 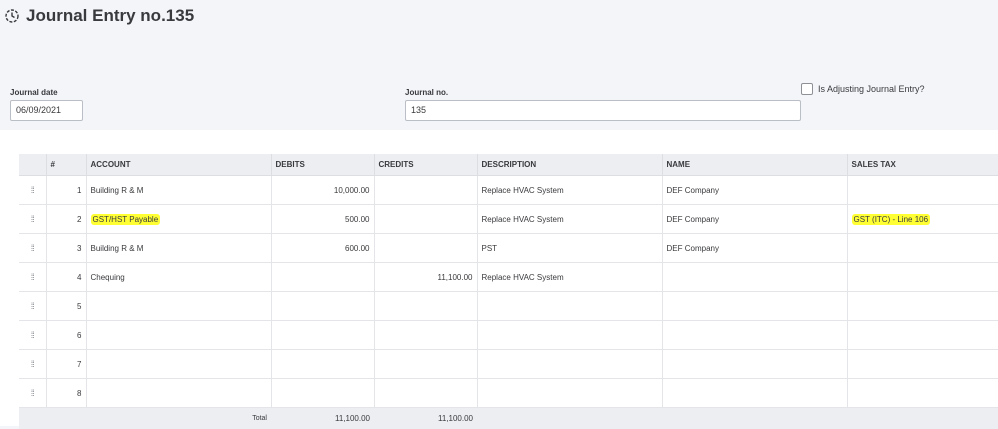 I want to click on journal-no-input: 135, so click(x=603, y=110).